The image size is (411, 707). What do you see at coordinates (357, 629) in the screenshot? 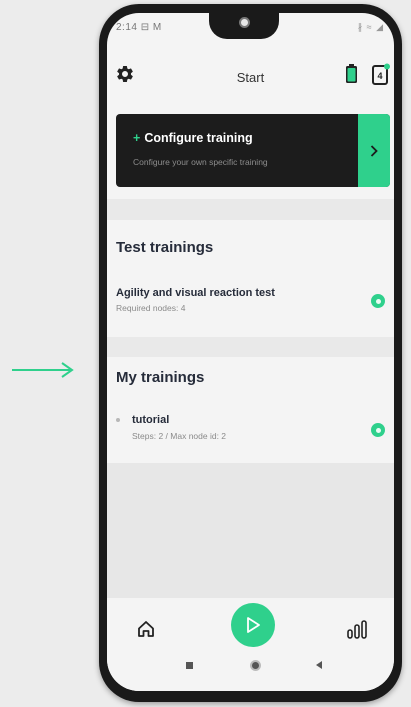
I see `bar-chart-icon` at bounding box center [357, 629].